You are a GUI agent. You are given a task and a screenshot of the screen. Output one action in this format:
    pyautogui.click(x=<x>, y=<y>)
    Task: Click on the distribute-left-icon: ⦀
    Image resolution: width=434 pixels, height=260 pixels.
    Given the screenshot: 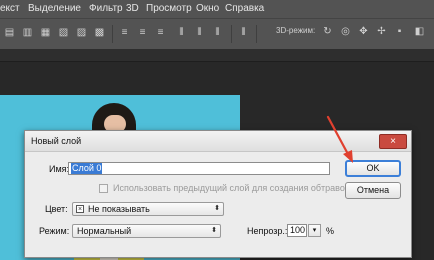 What is the action you would take?
    pyautogui.click(x=181, y=33)
    